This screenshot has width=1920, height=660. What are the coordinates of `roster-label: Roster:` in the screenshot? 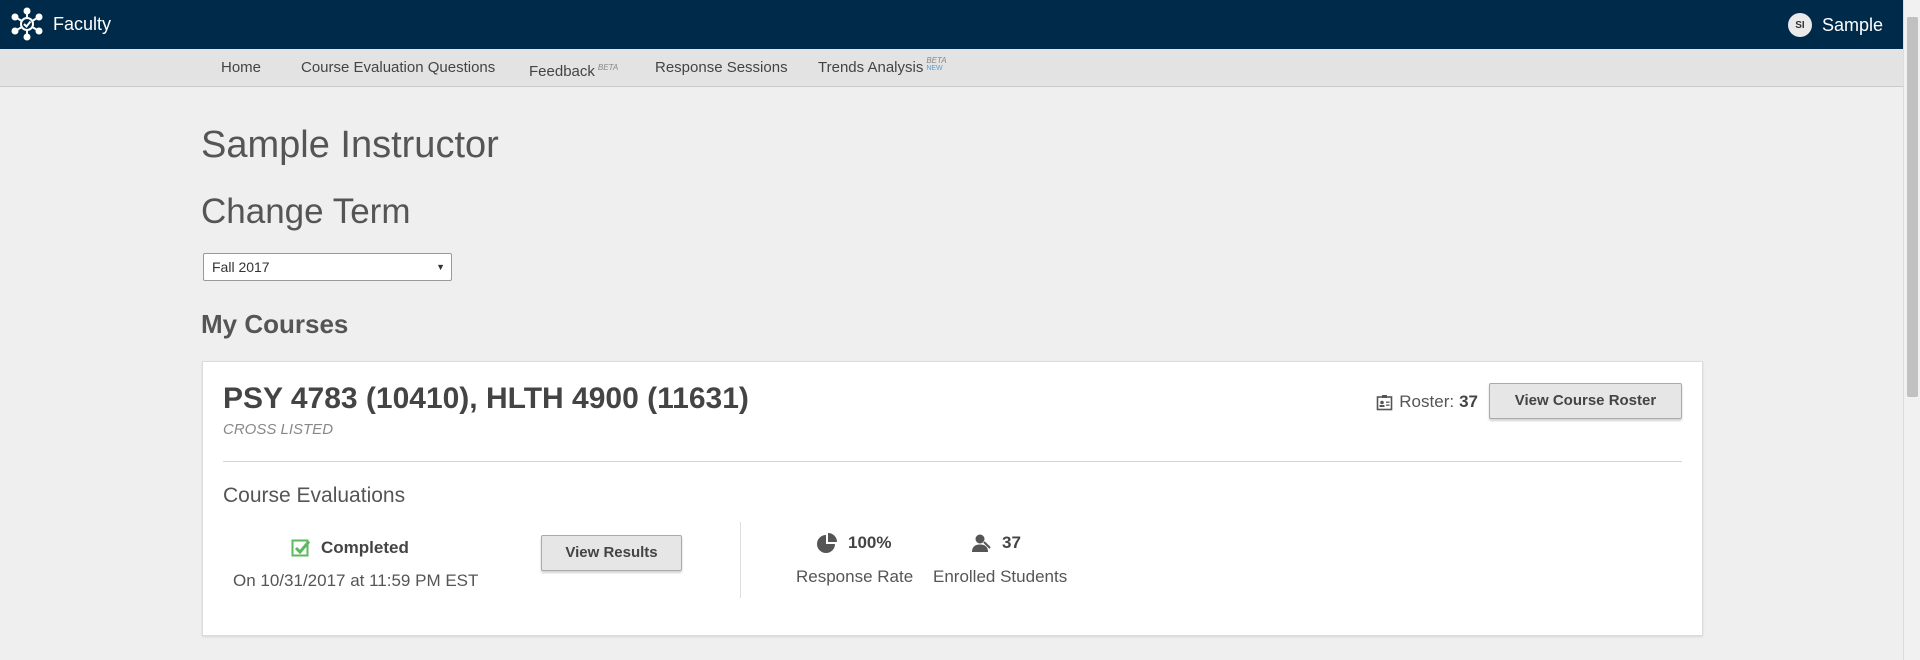 It's located at (1427, 401).